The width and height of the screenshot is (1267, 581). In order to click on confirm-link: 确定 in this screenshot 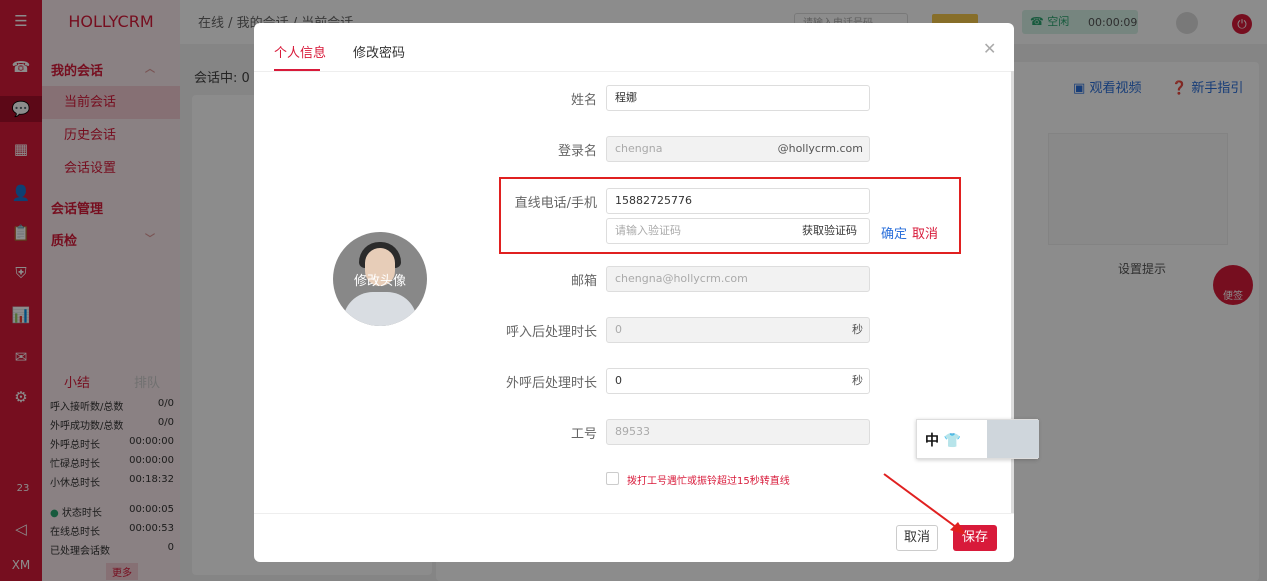, I will do `click(894, 232)`.